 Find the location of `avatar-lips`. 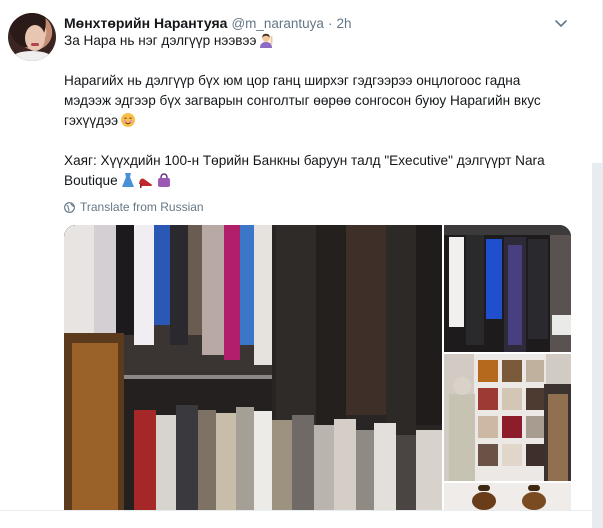

avatar-lips is located at coordinates (35, 44).